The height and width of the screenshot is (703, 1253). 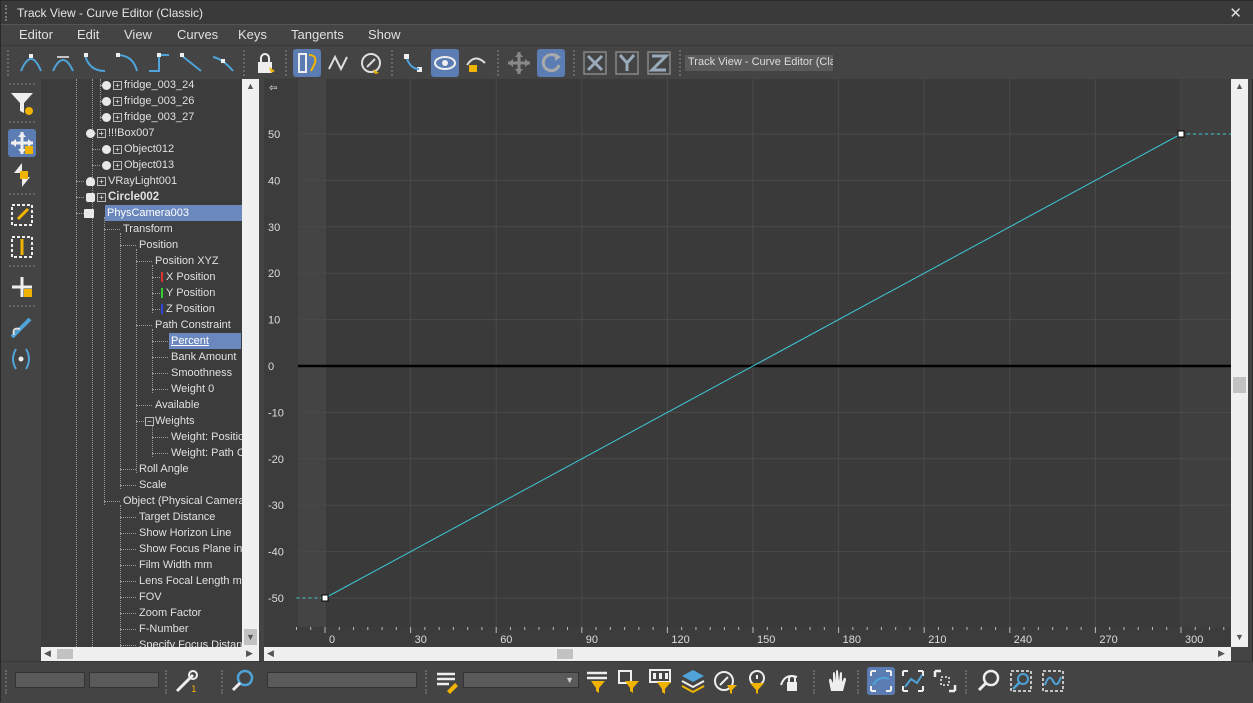 I want to click on shape-icon, so click(x=90, y=197).